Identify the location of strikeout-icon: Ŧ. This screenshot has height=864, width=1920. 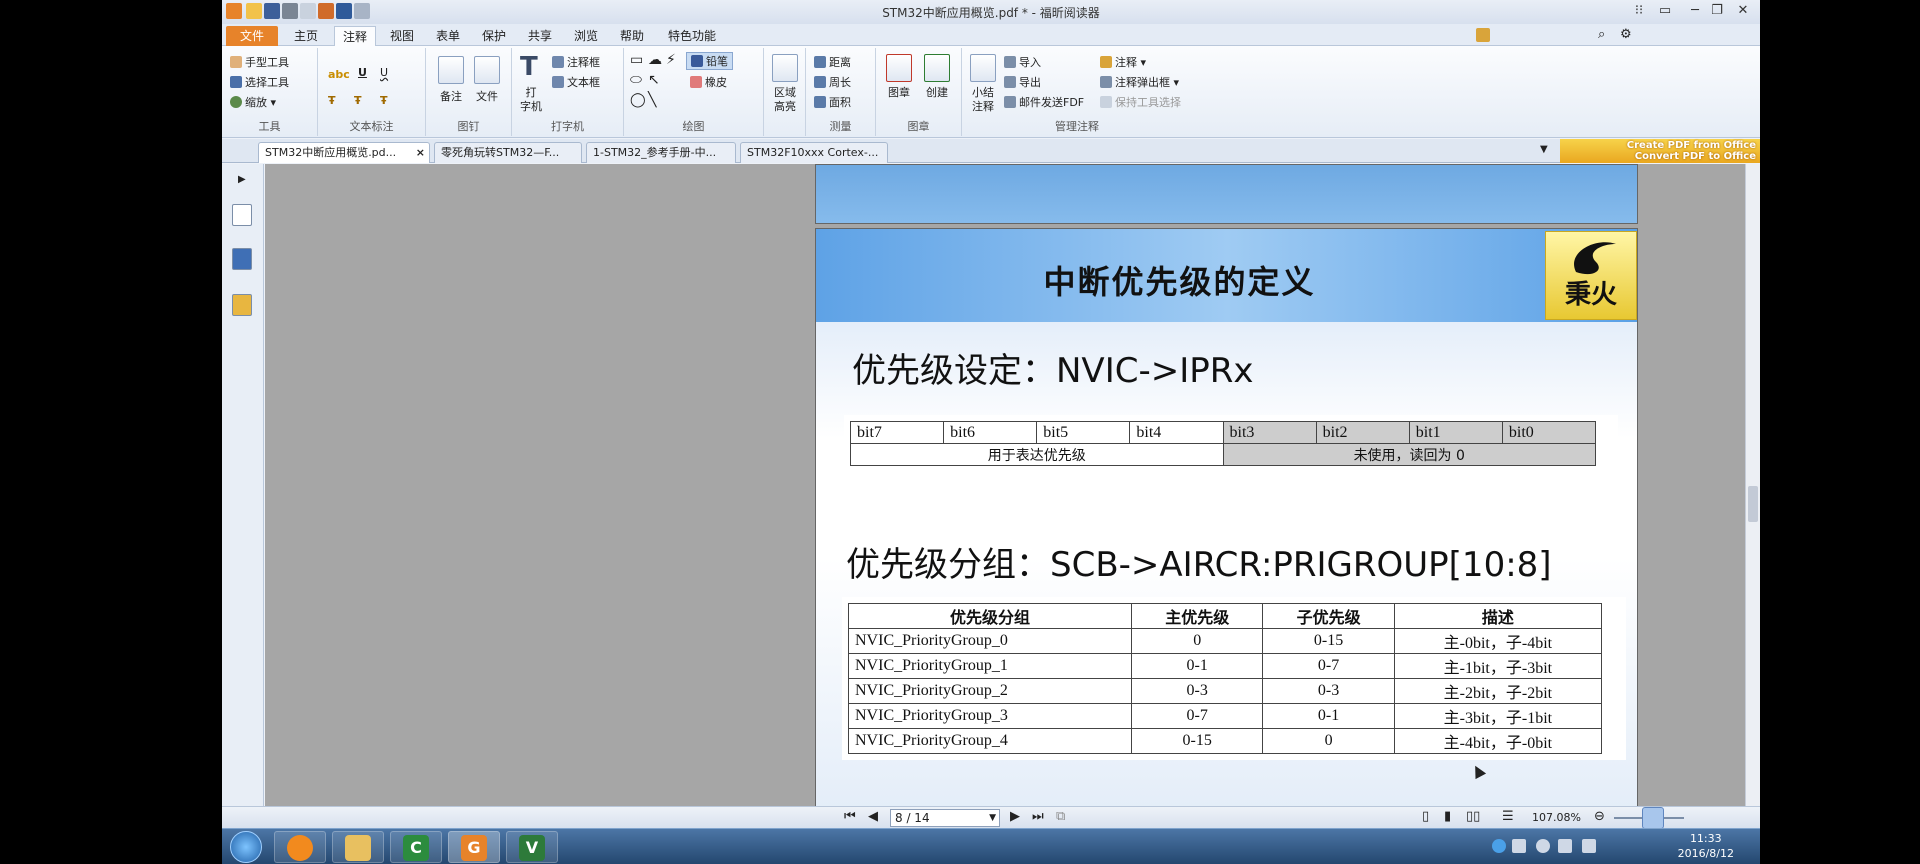
(332, 100).